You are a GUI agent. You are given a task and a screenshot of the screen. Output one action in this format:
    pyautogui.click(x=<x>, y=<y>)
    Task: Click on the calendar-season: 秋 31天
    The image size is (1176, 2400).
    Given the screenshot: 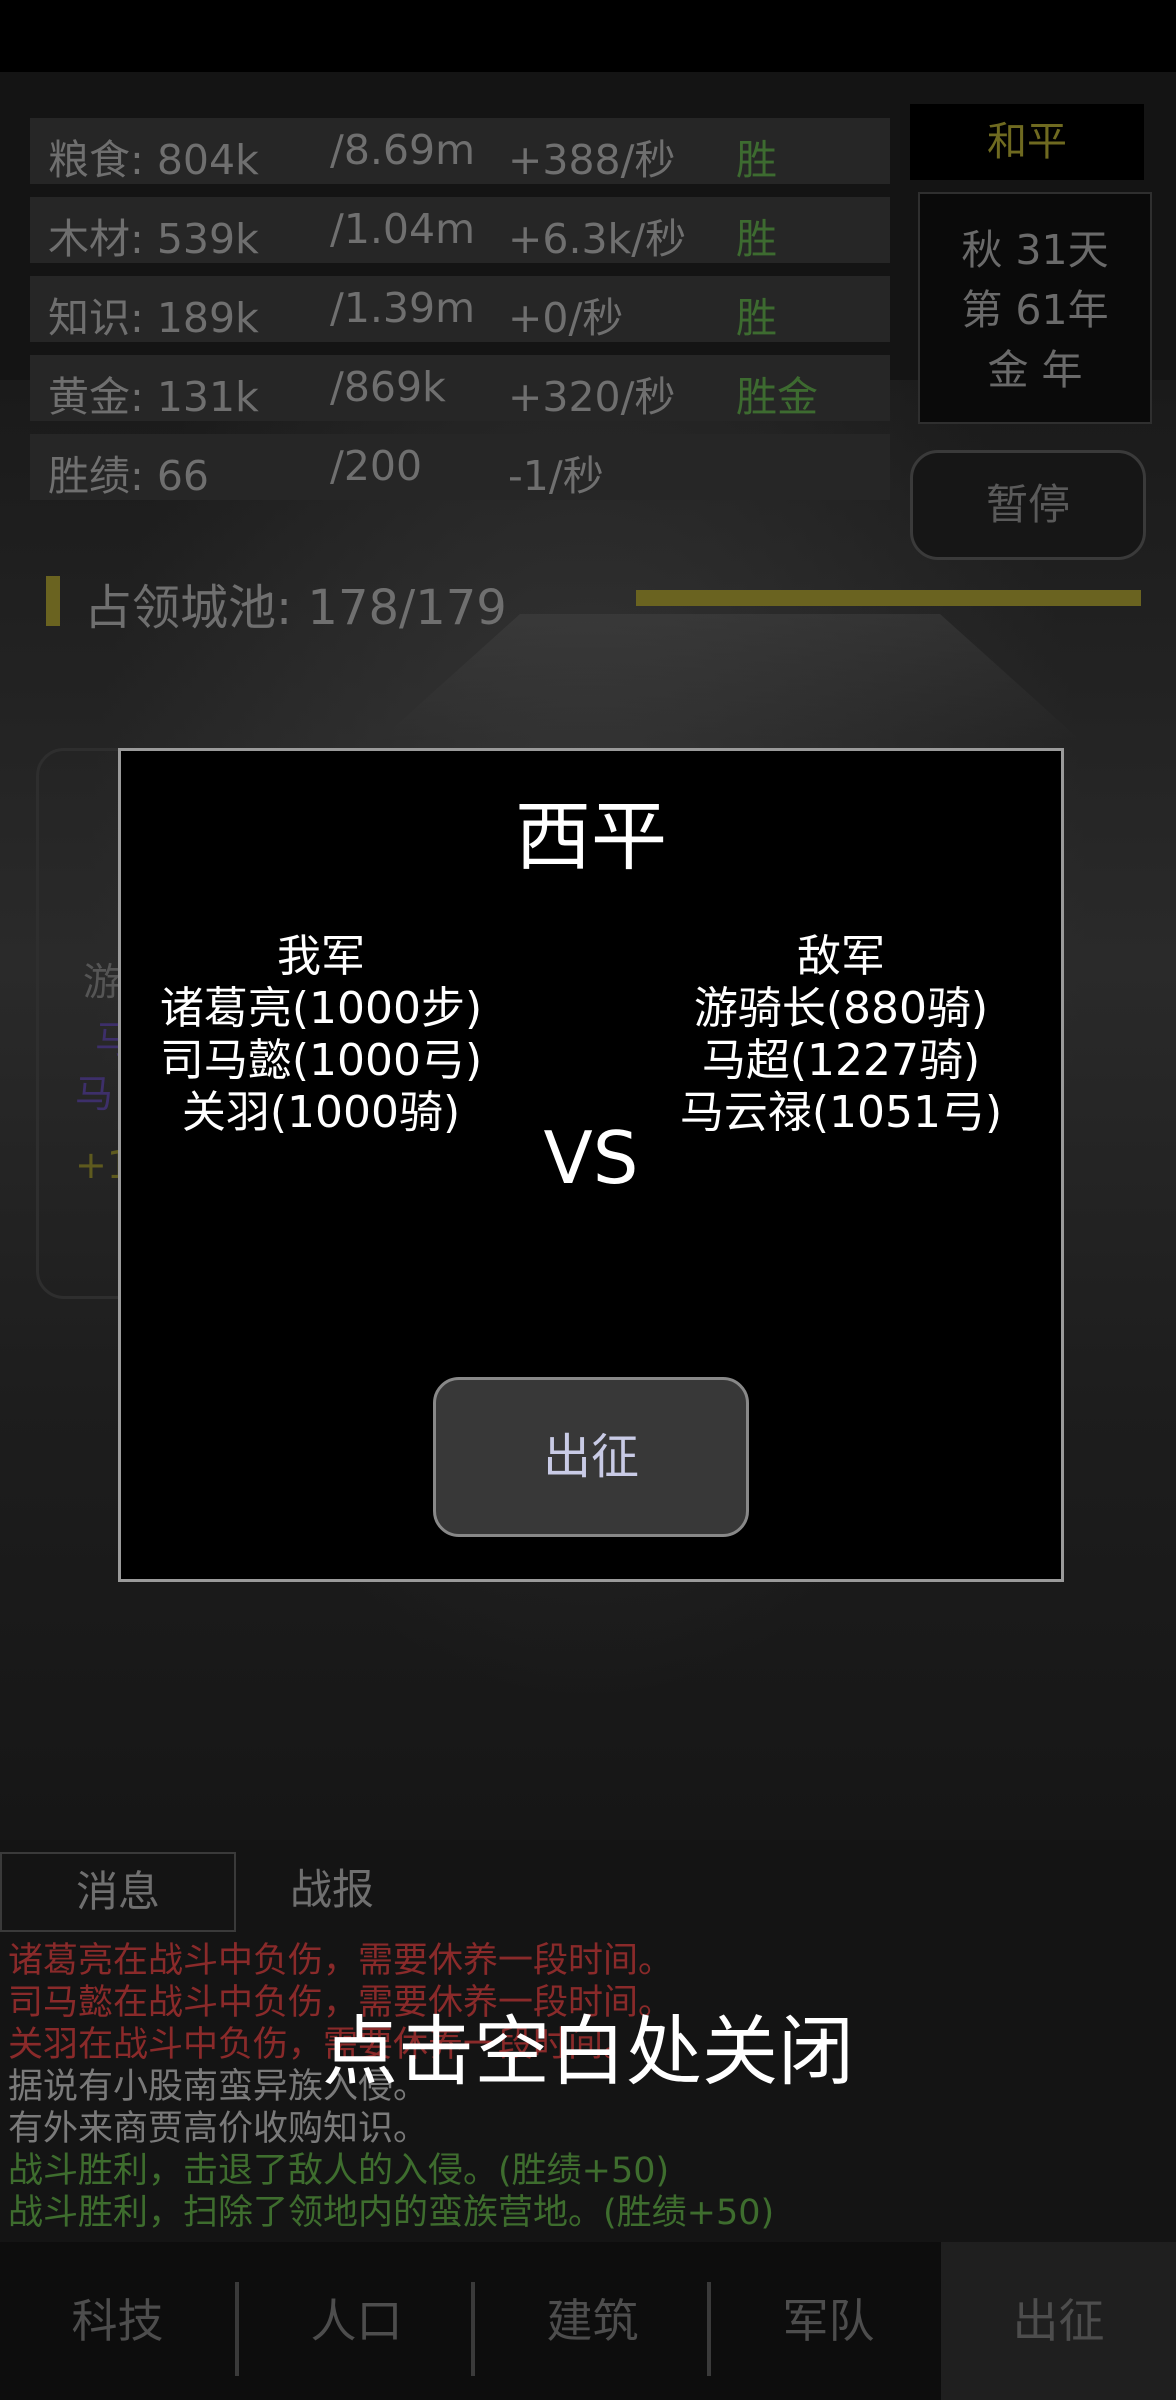 What is the action you would take?
    pyautogui.click(x=1035, y=250)
    